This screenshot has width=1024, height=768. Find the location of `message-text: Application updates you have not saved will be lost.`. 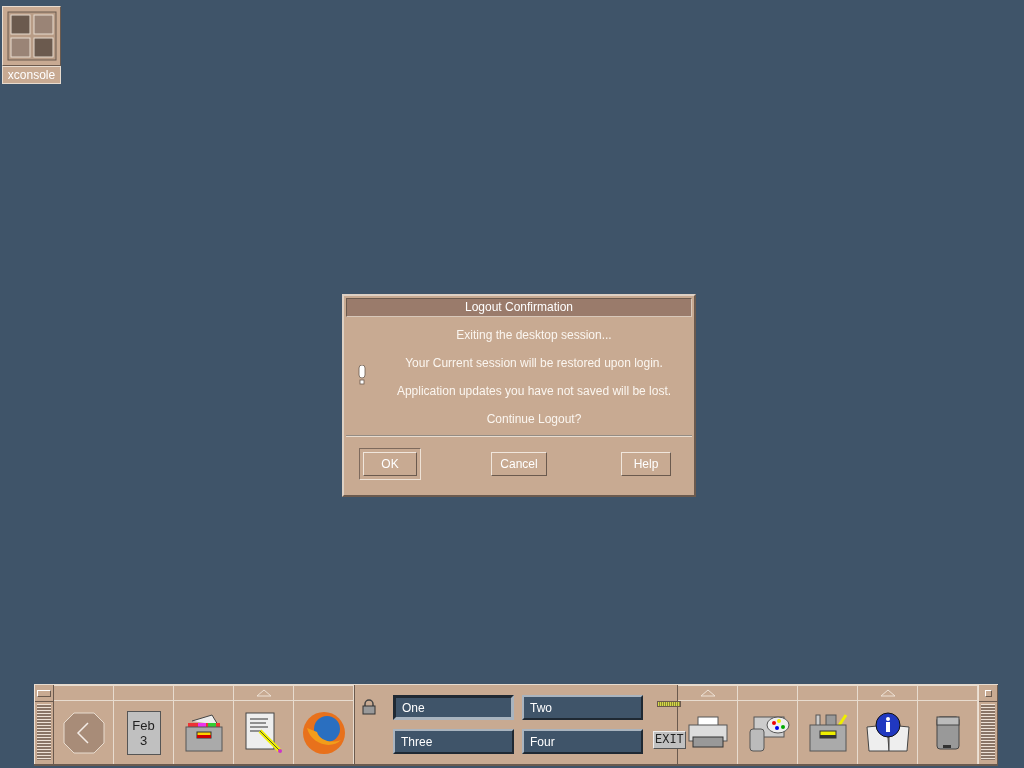

message-text: Application updates you have not saved will be lost. is located at coordinates (534, 391).